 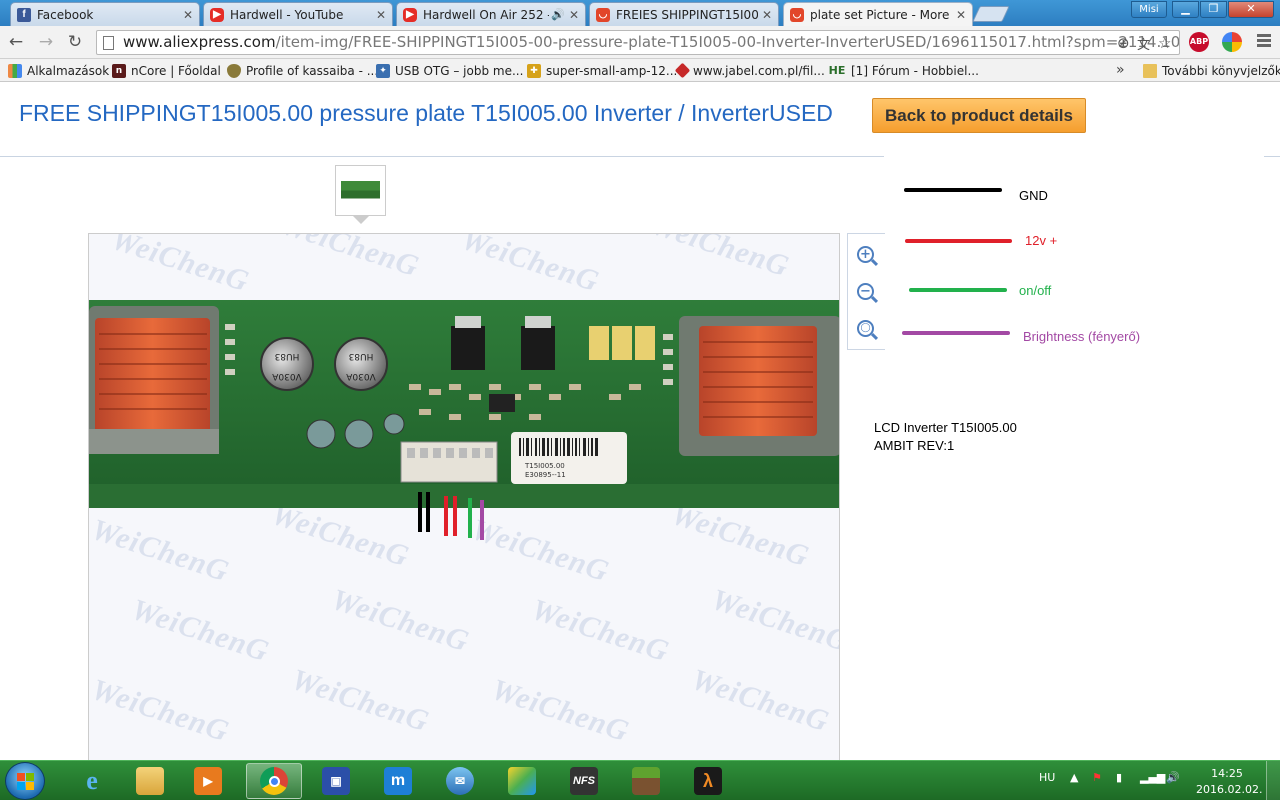 I want to click on thunderbird-button: ✉, so click(x=460, y=781).